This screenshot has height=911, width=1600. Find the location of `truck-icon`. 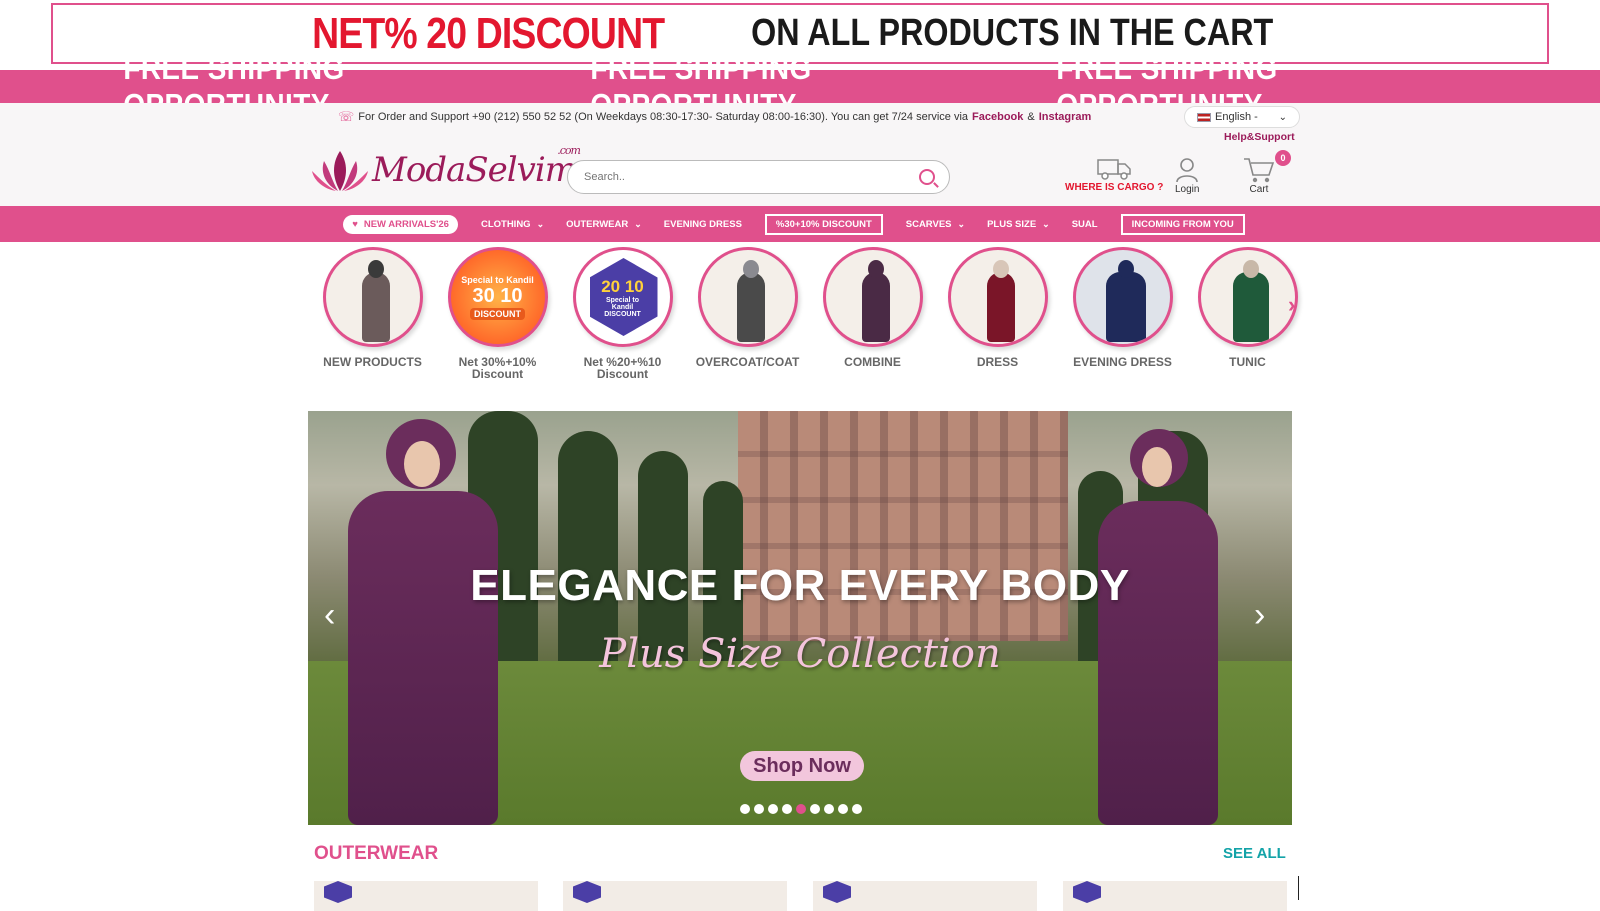

truck-icon is located at coordinates (1114, 169).